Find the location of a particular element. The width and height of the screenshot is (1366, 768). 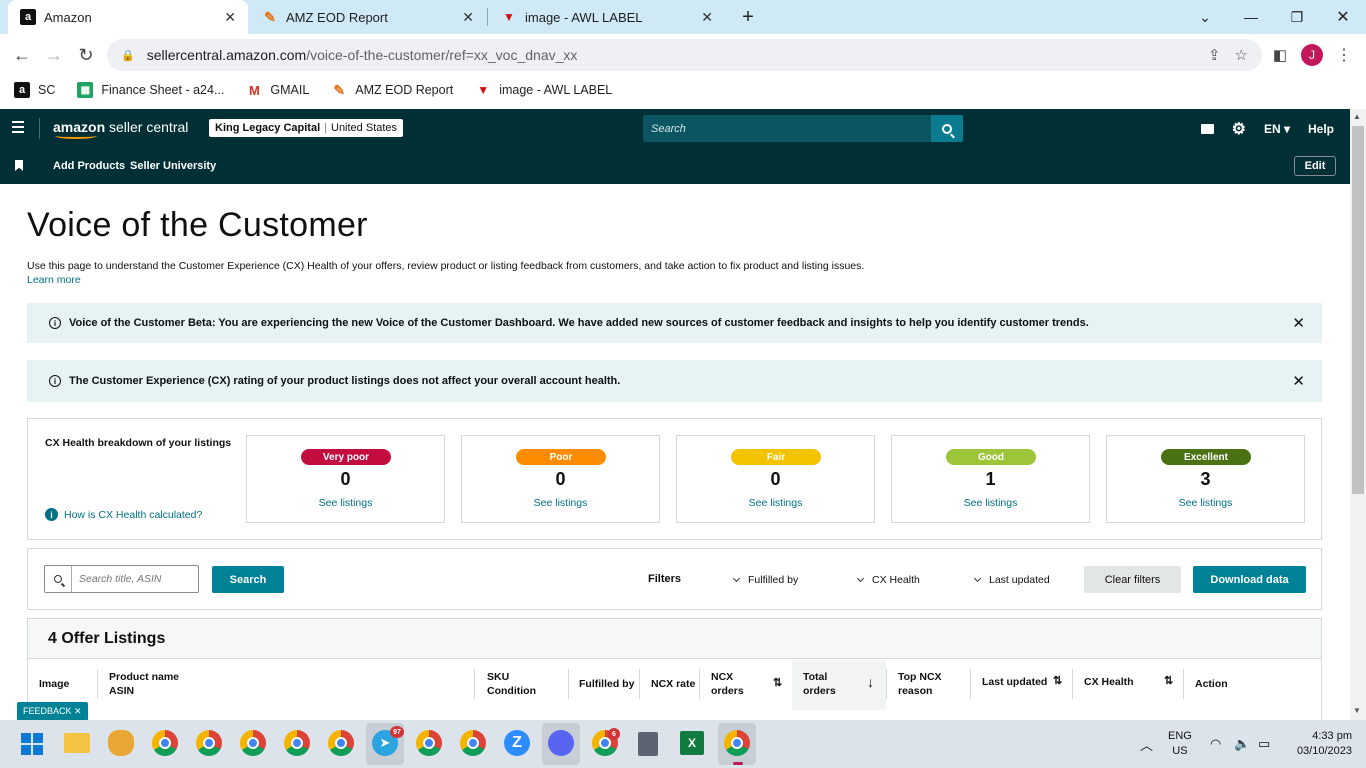

col-ncx-orders: NCX orders is located at coordinates (727, 684).